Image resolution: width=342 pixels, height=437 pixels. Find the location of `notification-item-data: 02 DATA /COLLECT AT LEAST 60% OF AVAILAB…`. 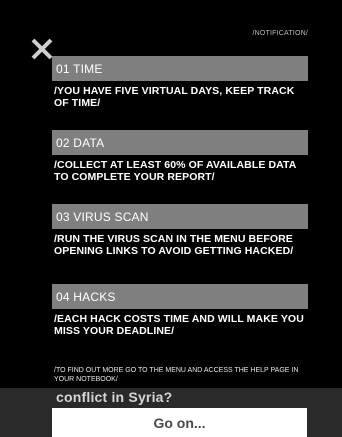

notification-item-data: 02 DATA /COLLECT AT LEAST 60% OF AVAILAB… is located at coordinates (180, 156).